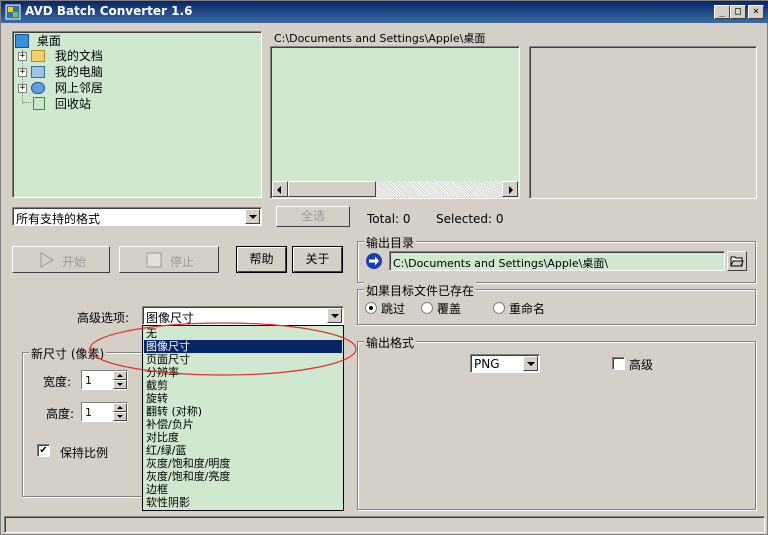 The image size is (768, 535). I want to click on rename-label: 重命名, so click(527, 309).